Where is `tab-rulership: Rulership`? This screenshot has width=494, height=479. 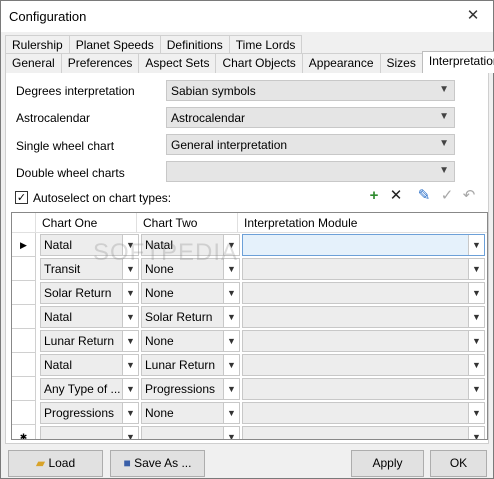 tab-rulership: Rulership is located at coordinates (37, 45).